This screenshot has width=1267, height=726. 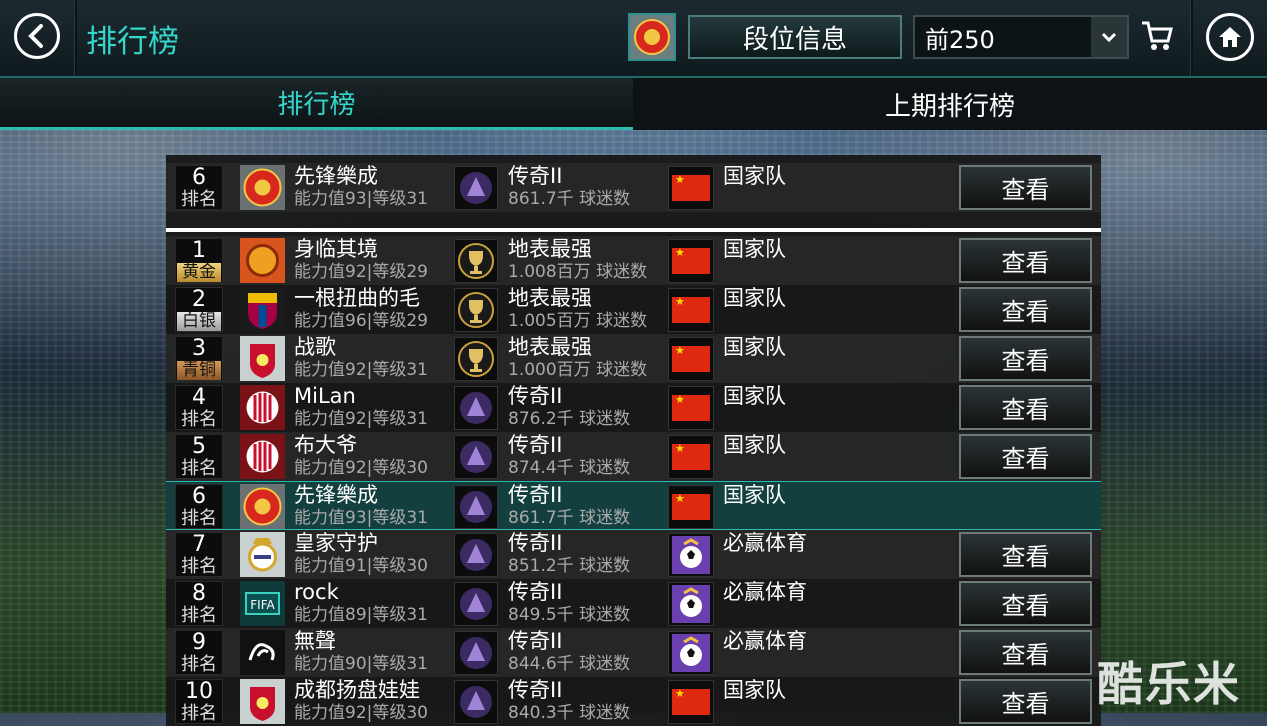 I want to click on player-stats: 能力值90|等级31, so click(x=361, y=664).